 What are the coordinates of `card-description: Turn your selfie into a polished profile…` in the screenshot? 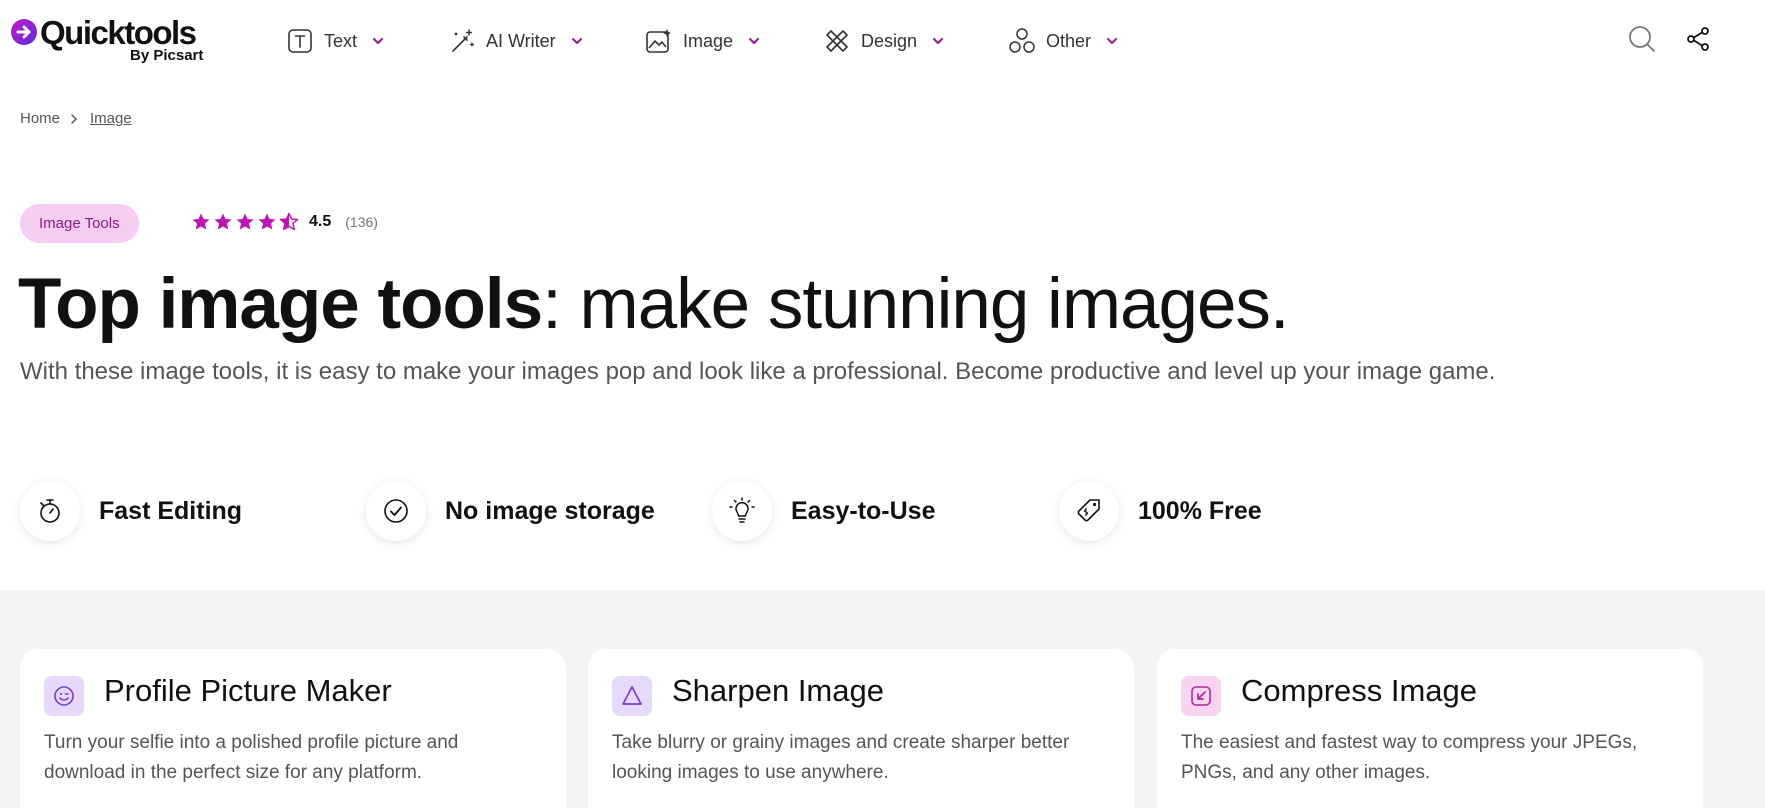 It's located at (251, 757).